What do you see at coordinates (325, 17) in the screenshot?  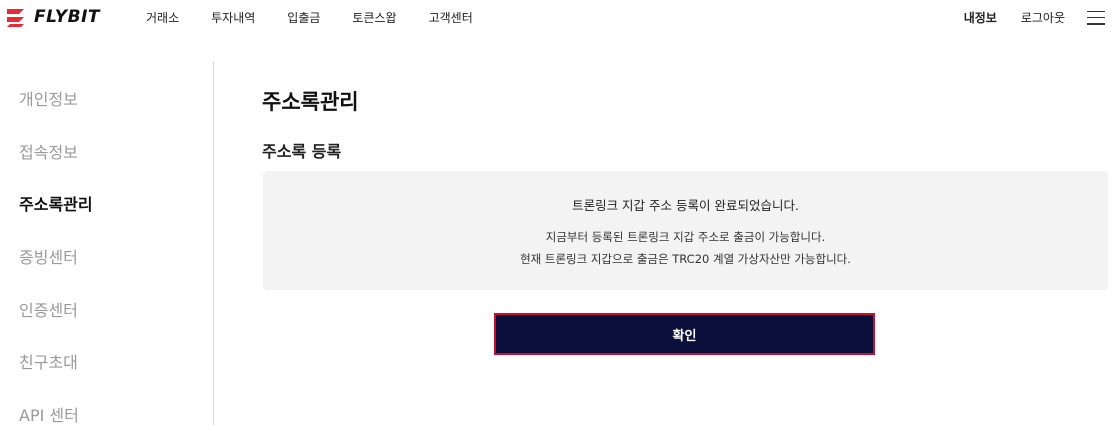 I see `main-nav: 거래소 투자내역 입출금 토큰스왑 고객센터` at bounding box center [325, 17].